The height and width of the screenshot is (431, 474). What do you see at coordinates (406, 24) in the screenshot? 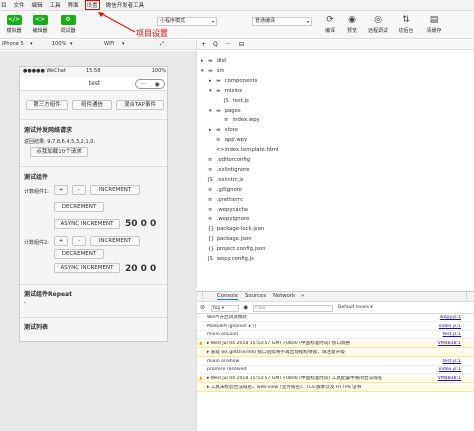
I see `background-button: ⇅ 切后台` at bounding box center [406, 24].